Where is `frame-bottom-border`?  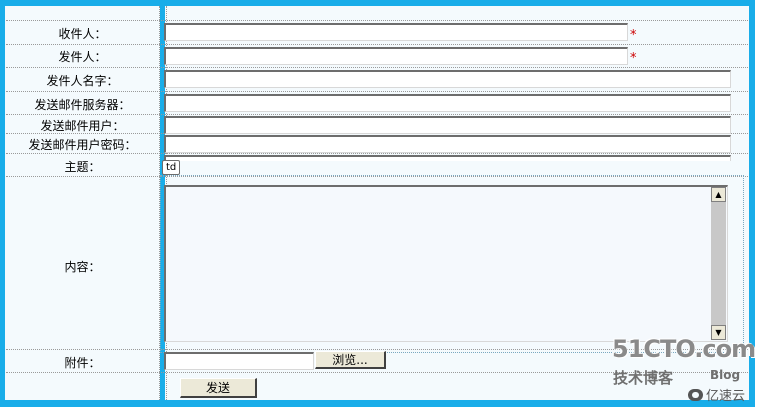
frame-bottom-border is located at coordinates (377, 403).